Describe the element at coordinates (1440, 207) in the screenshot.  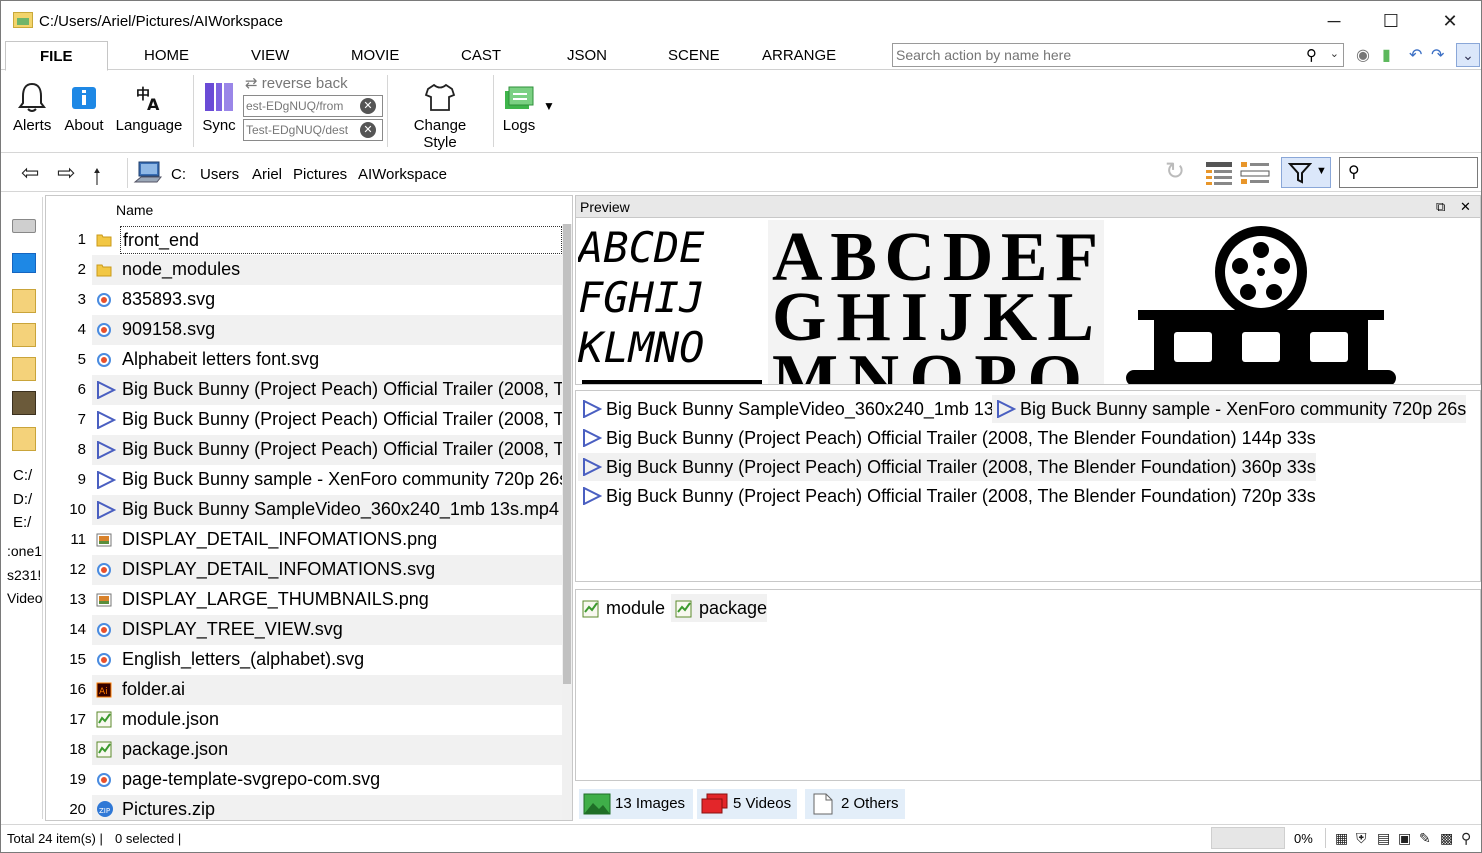
I see `restore-pane-icon: ⧉` at that location.